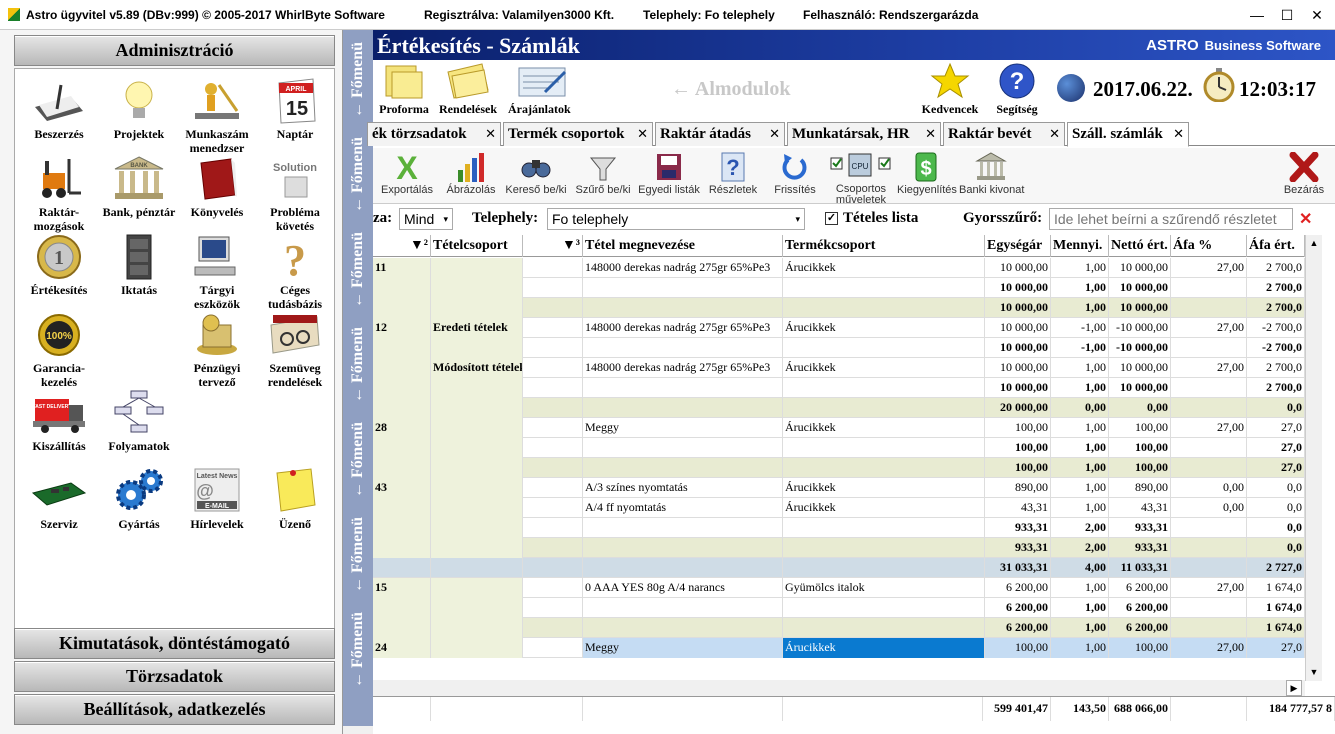  Describe the element at coordinates (720, 134) in the screenshot. I see `tab-item: Raktár átadás ✕` at that location.